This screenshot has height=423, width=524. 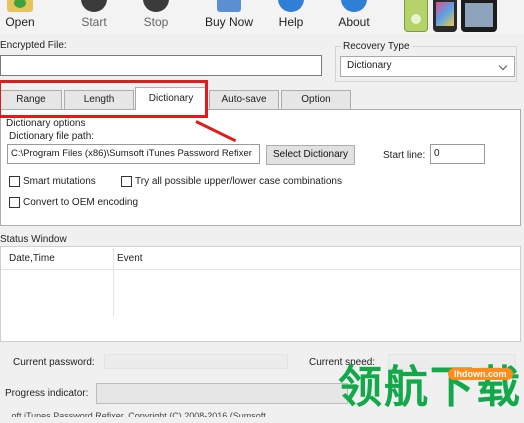 What do you see at coordinates (291, 22) in the screenshot?
I see `help-label: Help` at bounding box center [291, 22].